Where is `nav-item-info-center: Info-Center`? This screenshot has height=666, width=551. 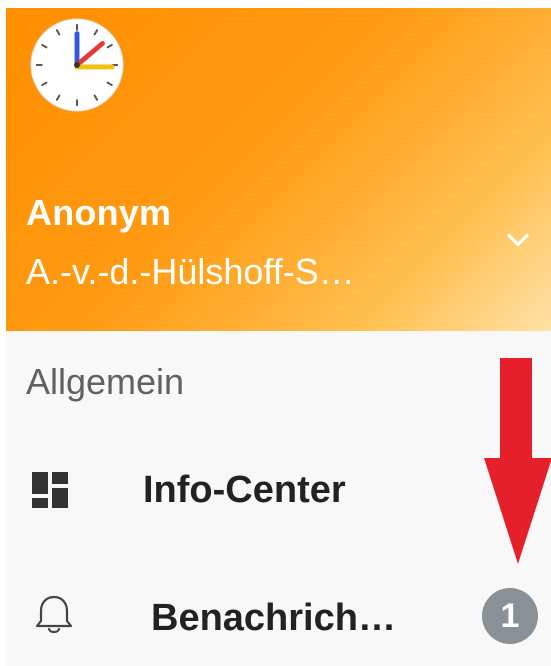
nav-item-info-center: Info-Center is located at coordinates (278, 488).